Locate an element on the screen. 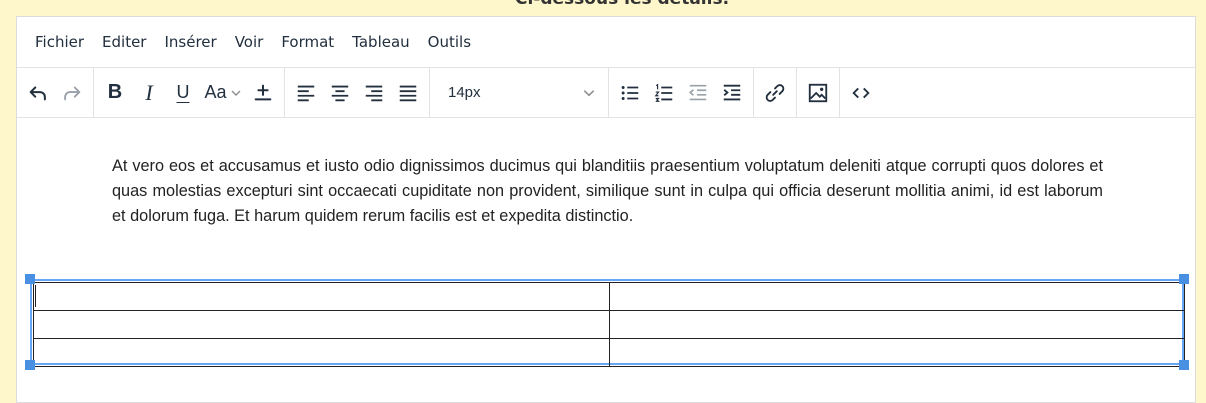  image-group is located at coordinates (818, 92).